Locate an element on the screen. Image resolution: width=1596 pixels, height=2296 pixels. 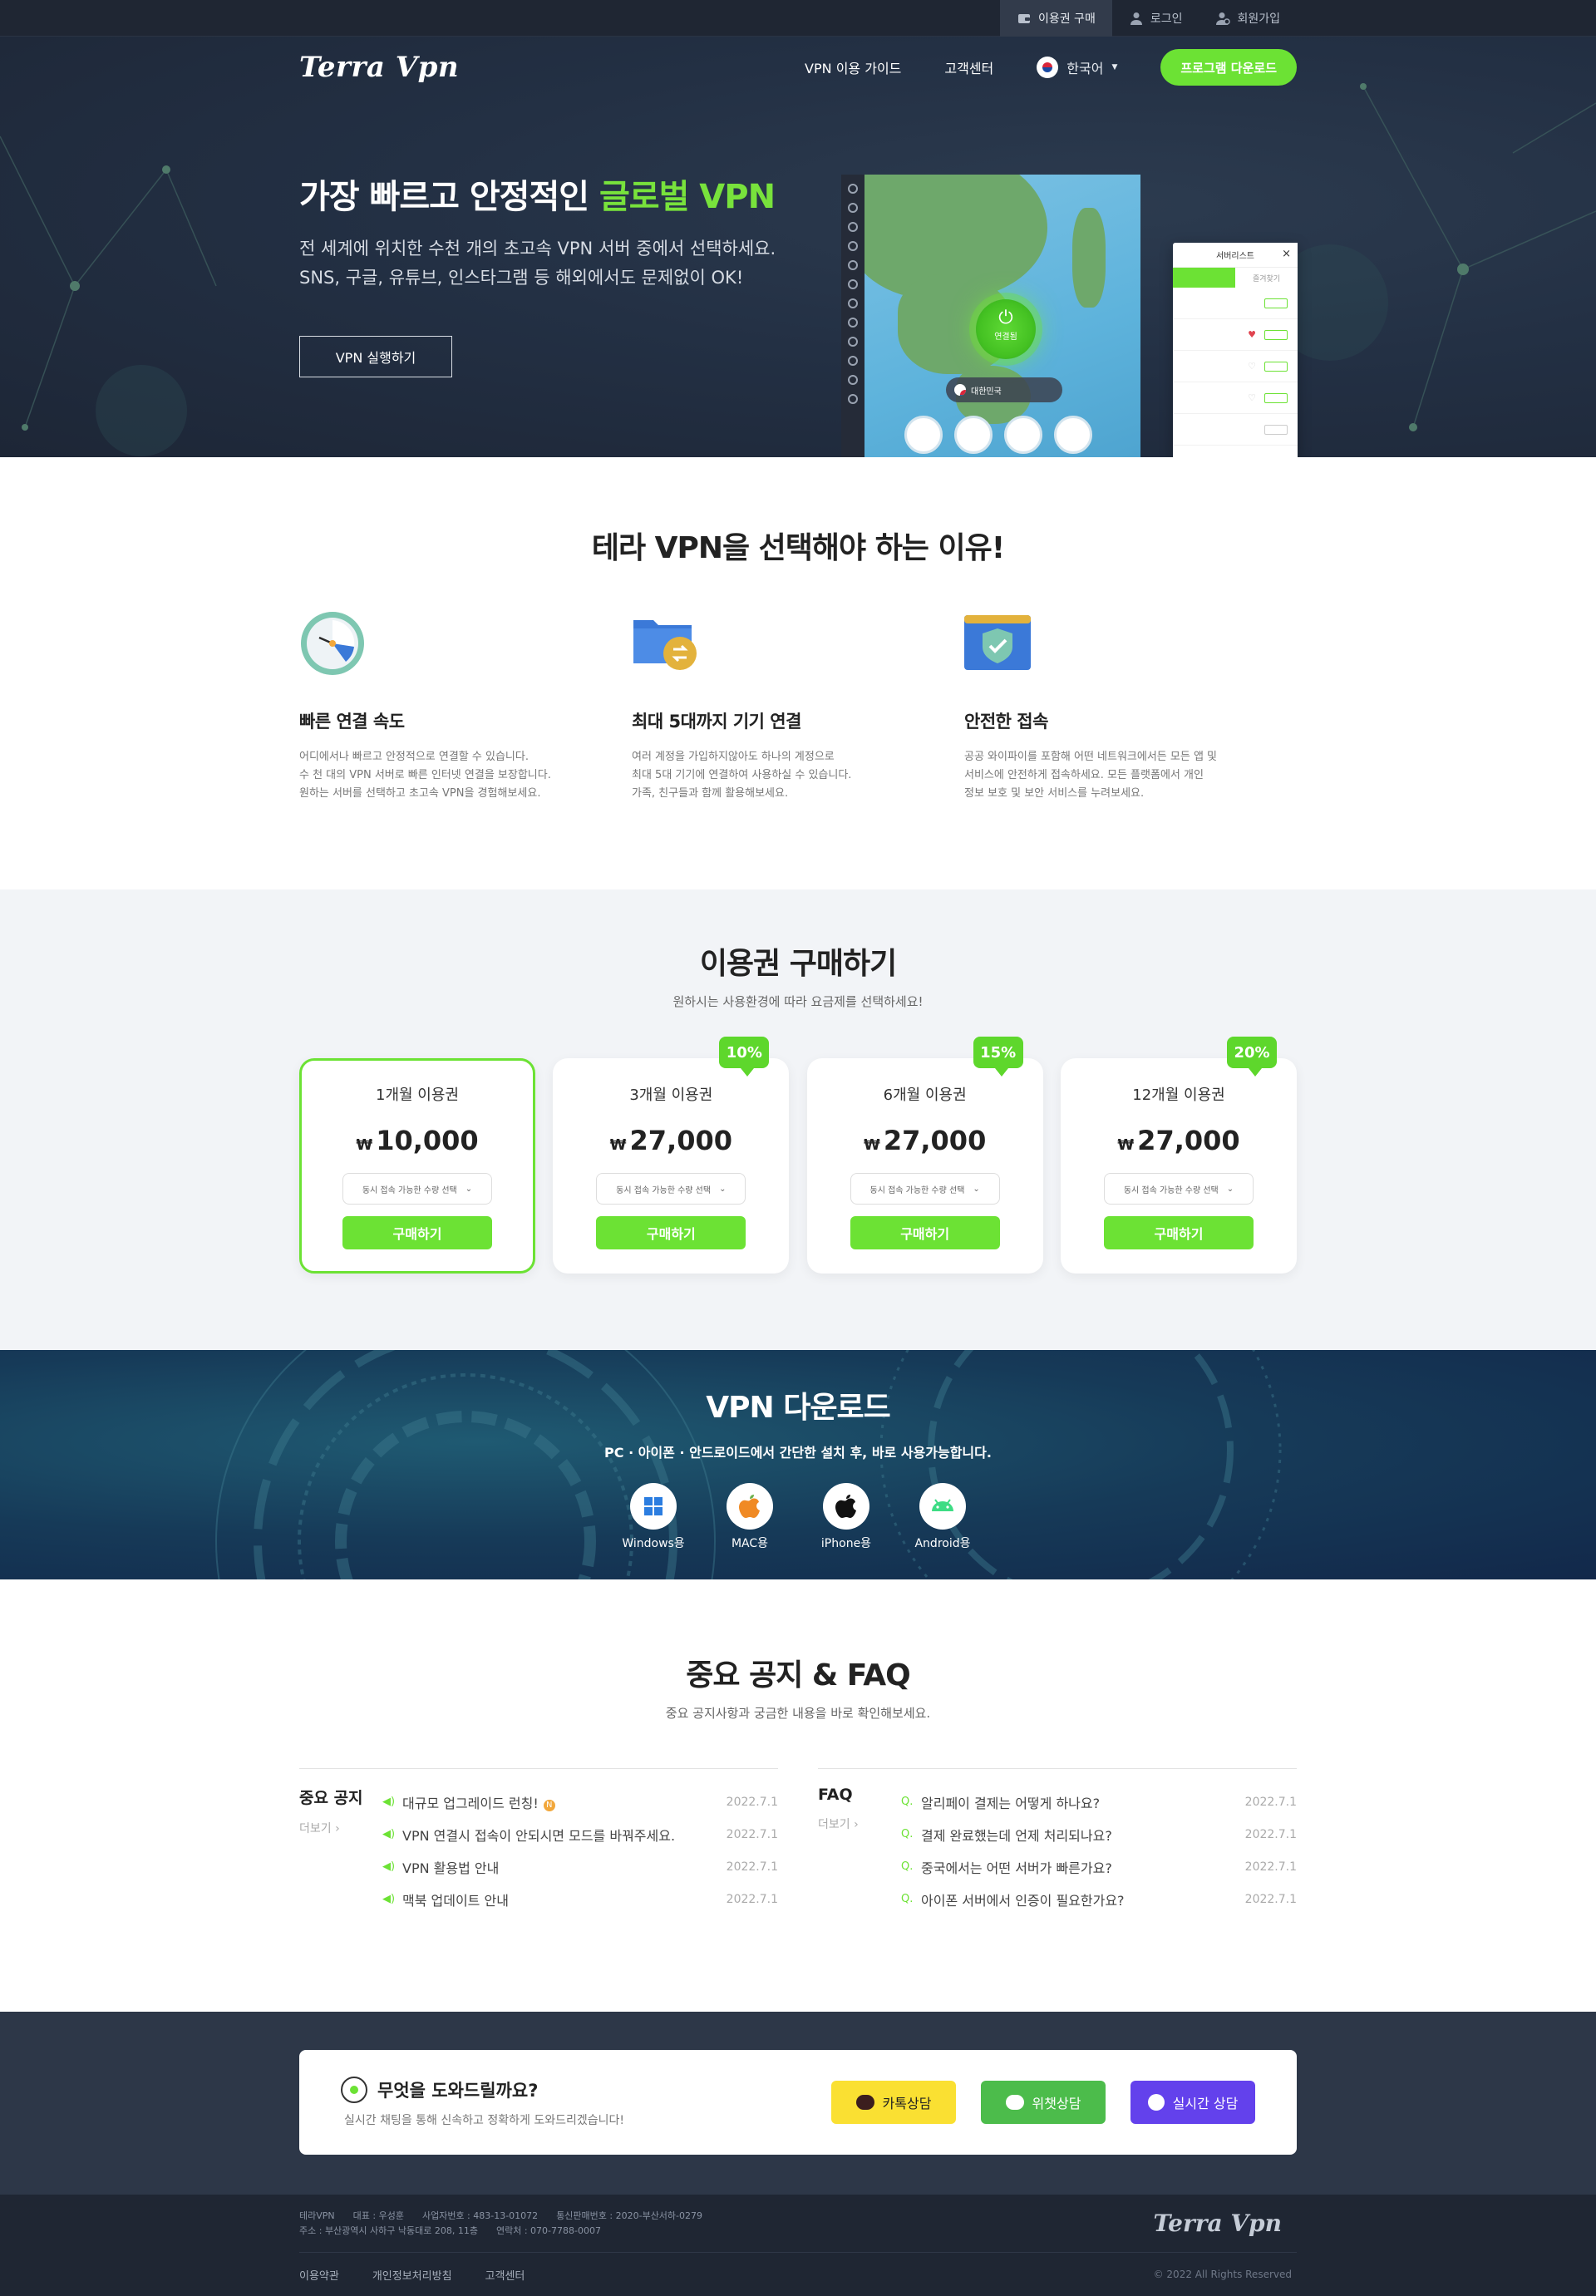
download-iphone: iPhone용 is located at coordinates (846, 1517).